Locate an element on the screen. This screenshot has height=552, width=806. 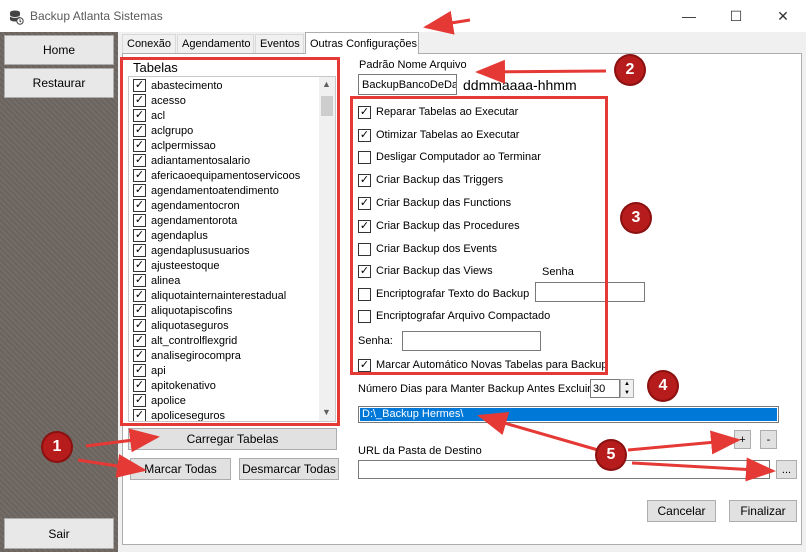
arrow-to-mark-all is located at coordinates (112, 466).